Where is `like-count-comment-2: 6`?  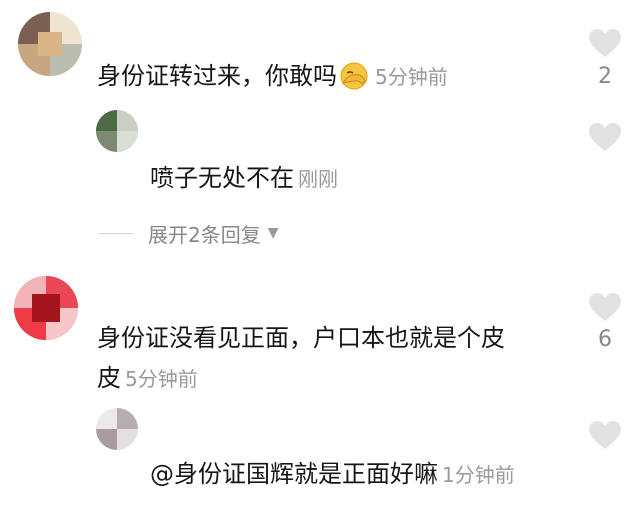 like-count-comment-2: 6 is located at coordinates (605, 339).